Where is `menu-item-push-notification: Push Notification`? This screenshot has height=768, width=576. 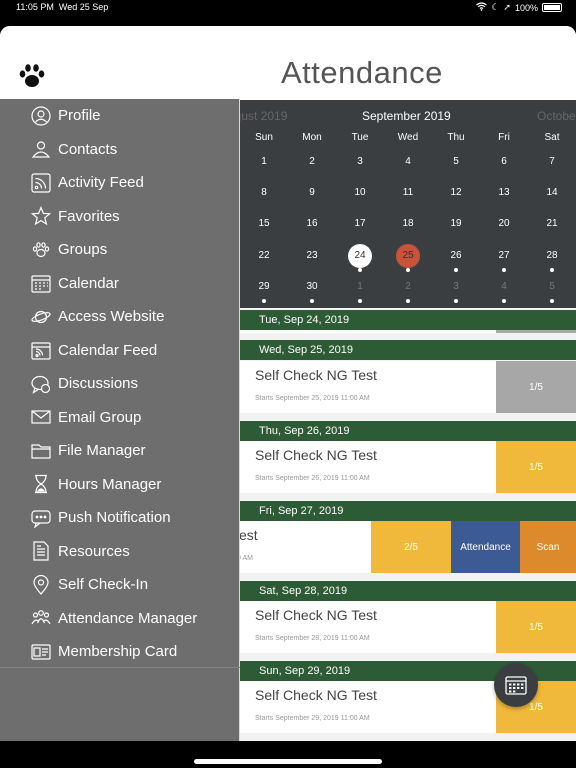
menu-item-push-notification: Push Notification is located at coordinates (120, 518).